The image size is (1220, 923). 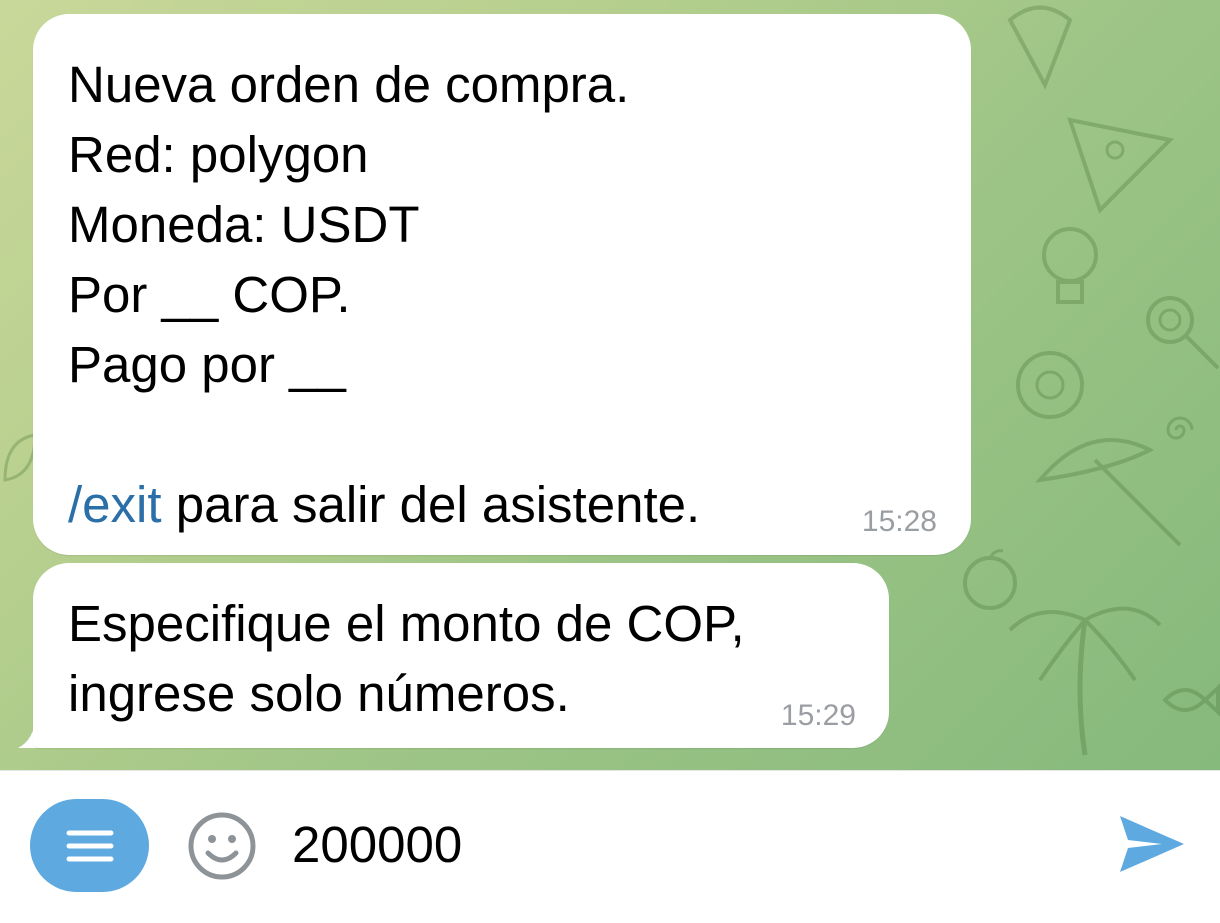 What do you see at coordinates (1121, 165) in the screenshot?
I see `pizza-doodle-icon` at bounding box center [1121, 165].